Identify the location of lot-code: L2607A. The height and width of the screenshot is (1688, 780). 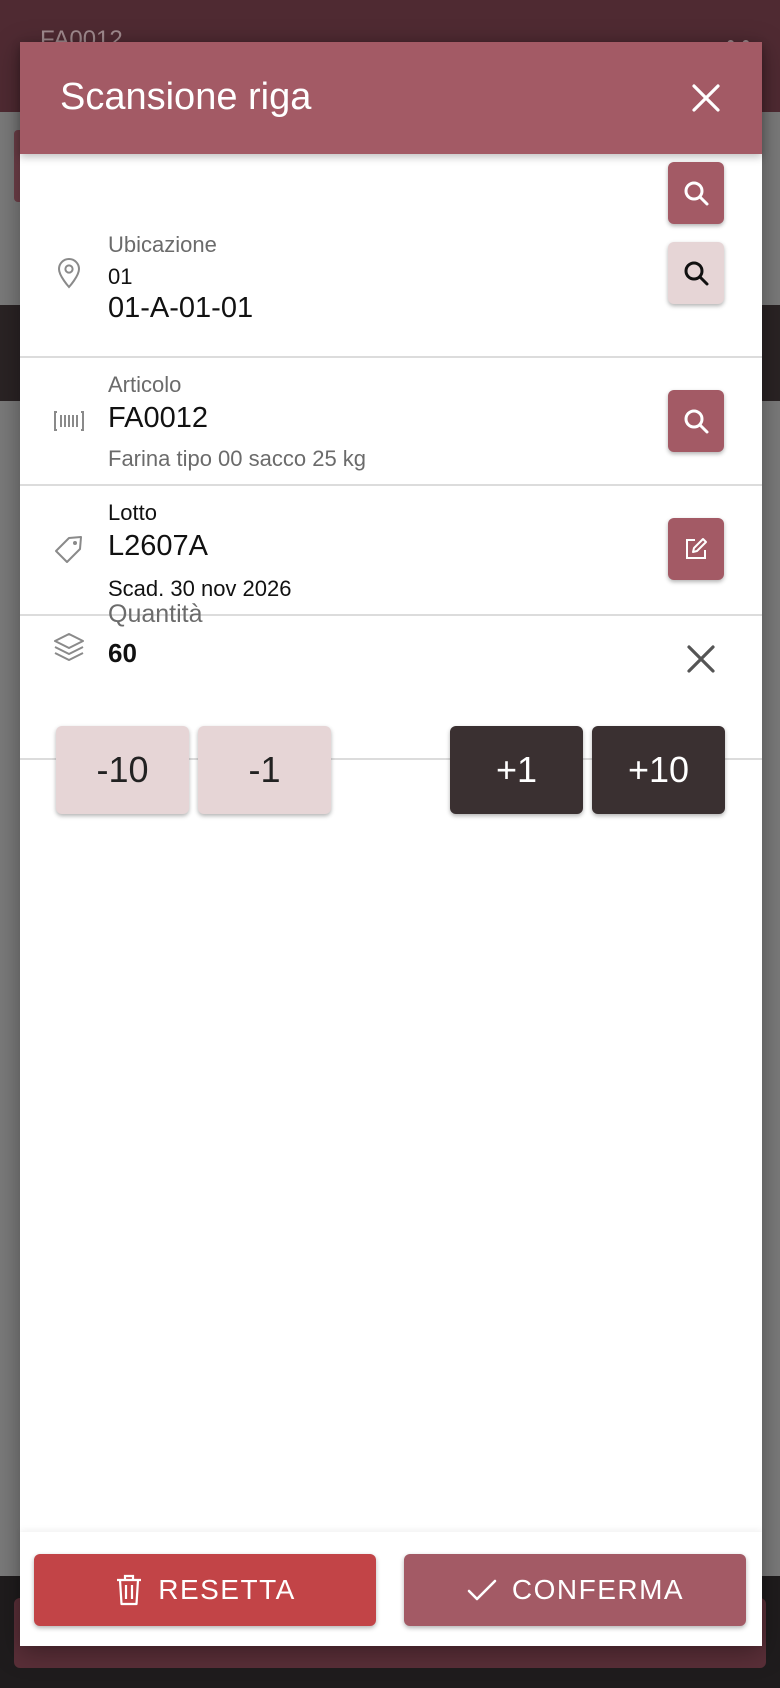
(158, 546).